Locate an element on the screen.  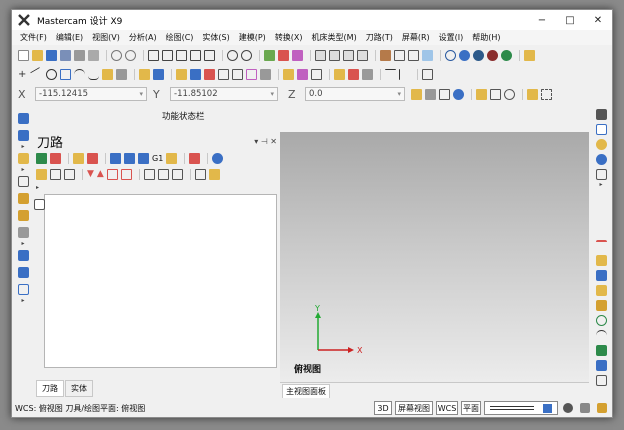
array-icon is located at coordinates (265, 74).